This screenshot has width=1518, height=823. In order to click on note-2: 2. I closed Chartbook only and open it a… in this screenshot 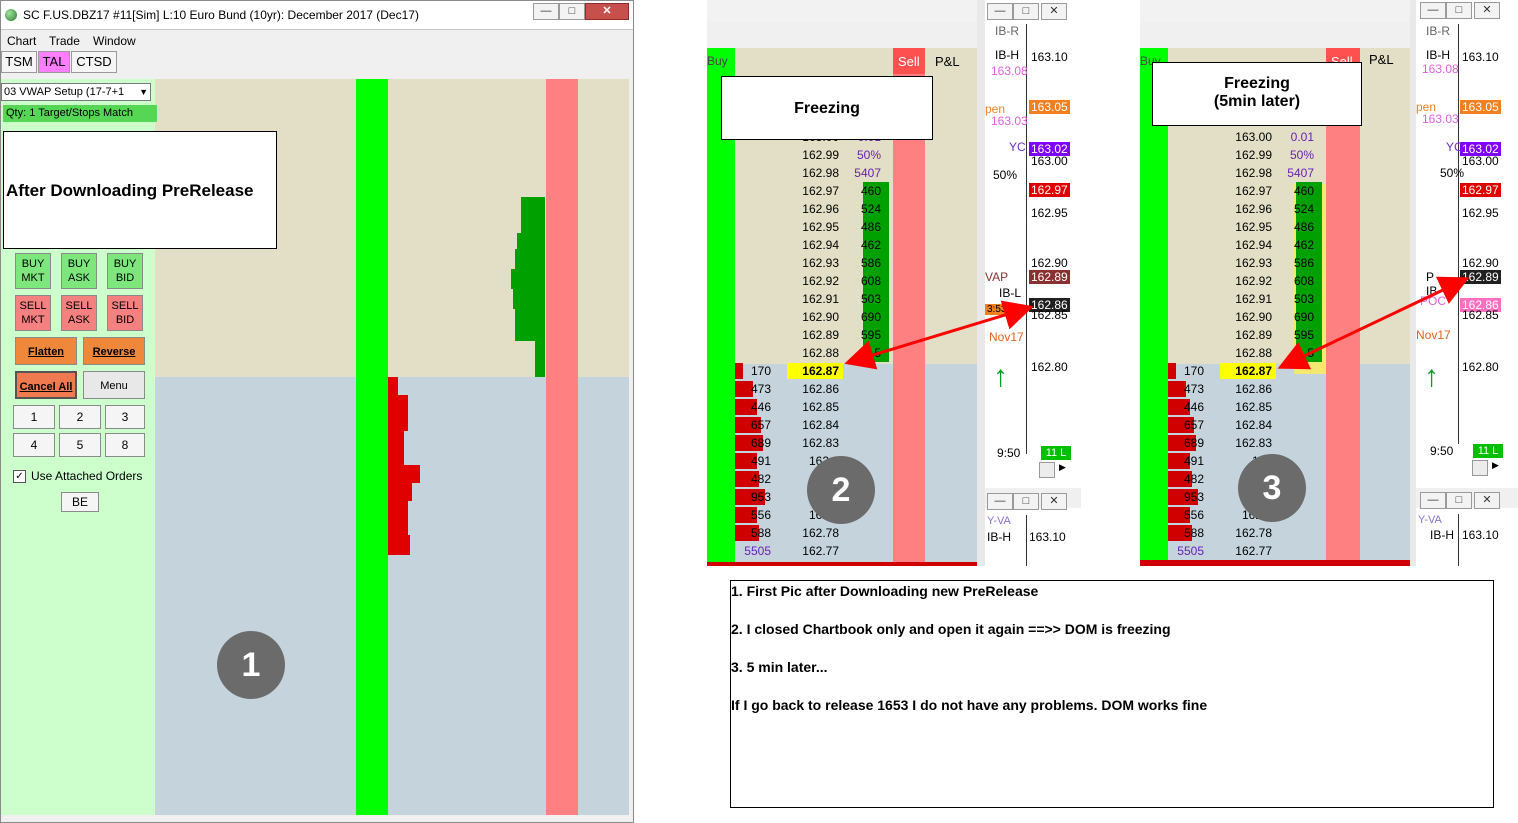, I will do `click(951, 629)`.